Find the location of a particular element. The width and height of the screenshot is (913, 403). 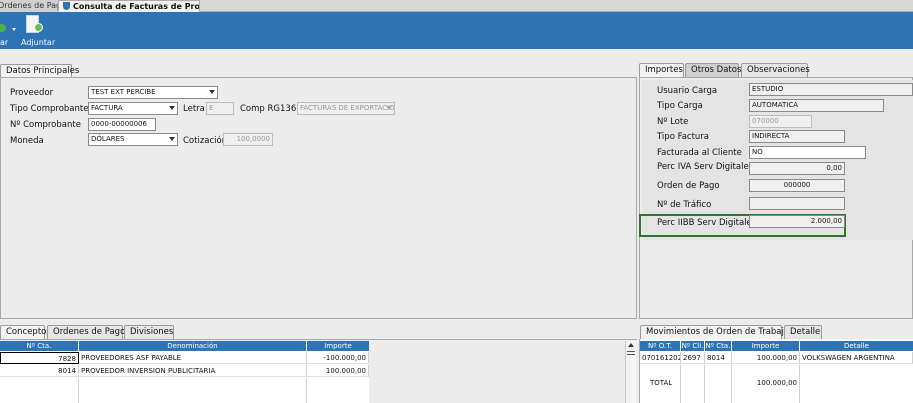

moneda-select: DÓLARES is located at coordinates (133, 139).